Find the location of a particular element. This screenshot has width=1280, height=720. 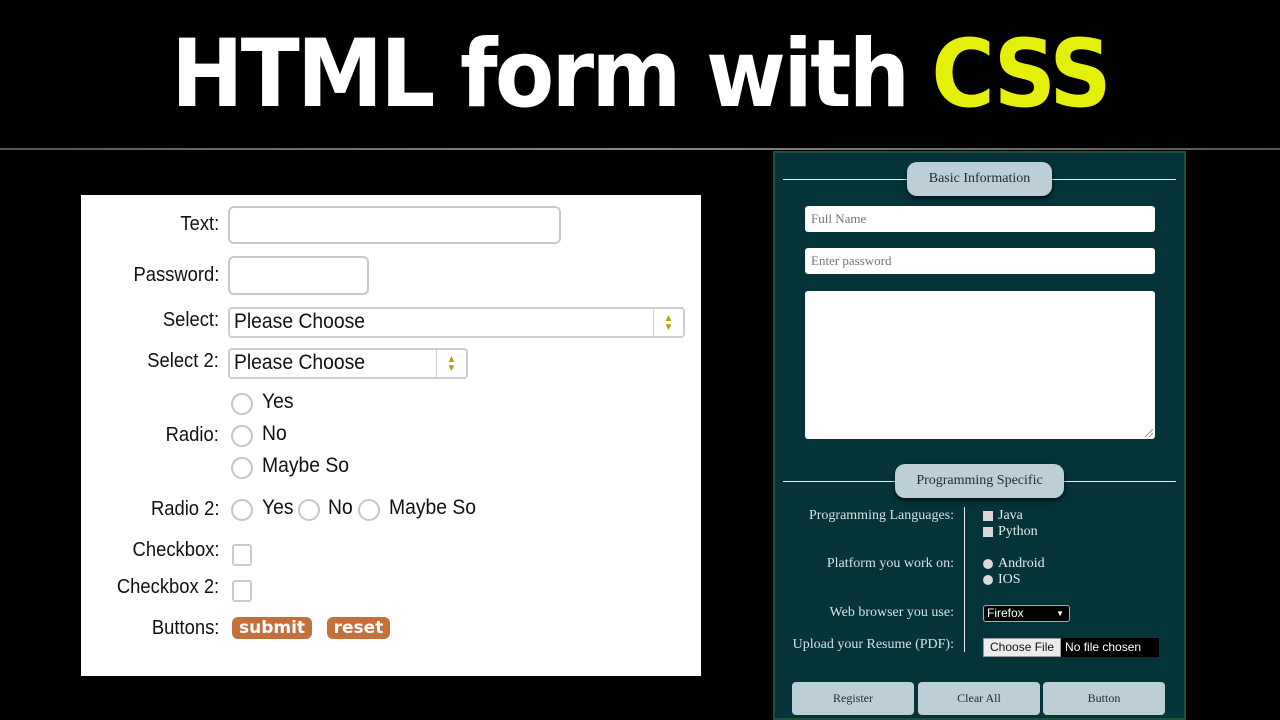

choose-file-button: Choose File is located at coordinates (1022, 647).